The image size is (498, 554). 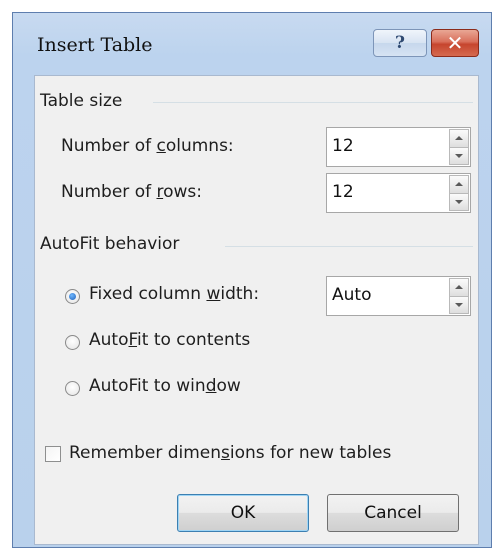 I want to click on autofit-window-label: AutoFit to window, so click(x=165, y=386).